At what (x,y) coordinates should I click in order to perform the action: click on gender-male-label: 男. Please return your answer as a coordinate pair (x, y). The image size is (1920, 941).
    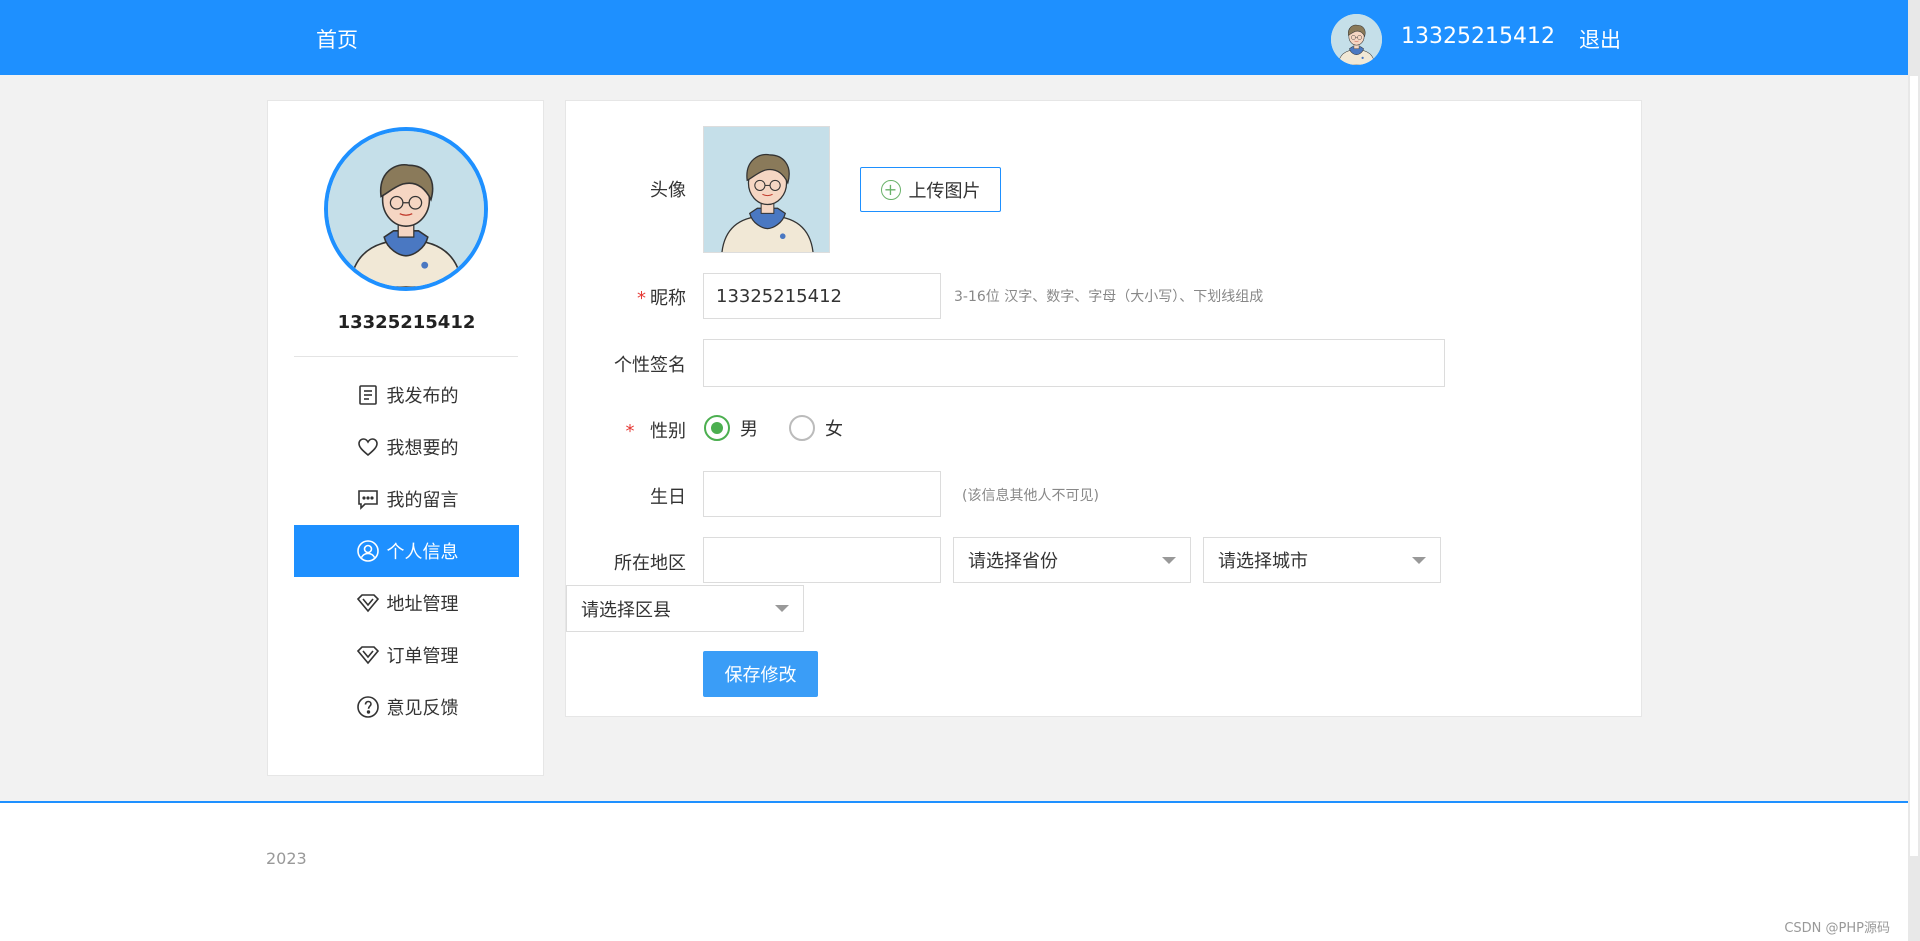
    Looking at the image, I should click on (749, 429).